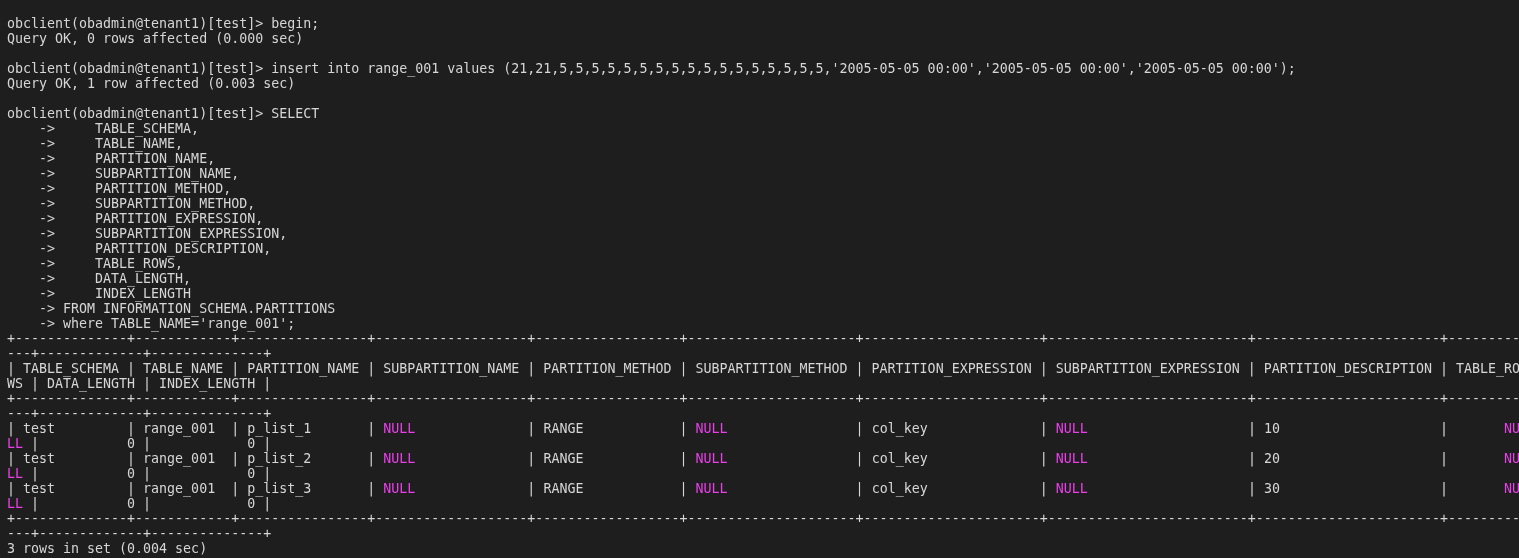 The width and height of the screenshot is (1519, 558). Describe the element at coordinates (139, 173) in the screenshot. I see `terminal-text: -> SUBPARTITION_NAME,` at that location.